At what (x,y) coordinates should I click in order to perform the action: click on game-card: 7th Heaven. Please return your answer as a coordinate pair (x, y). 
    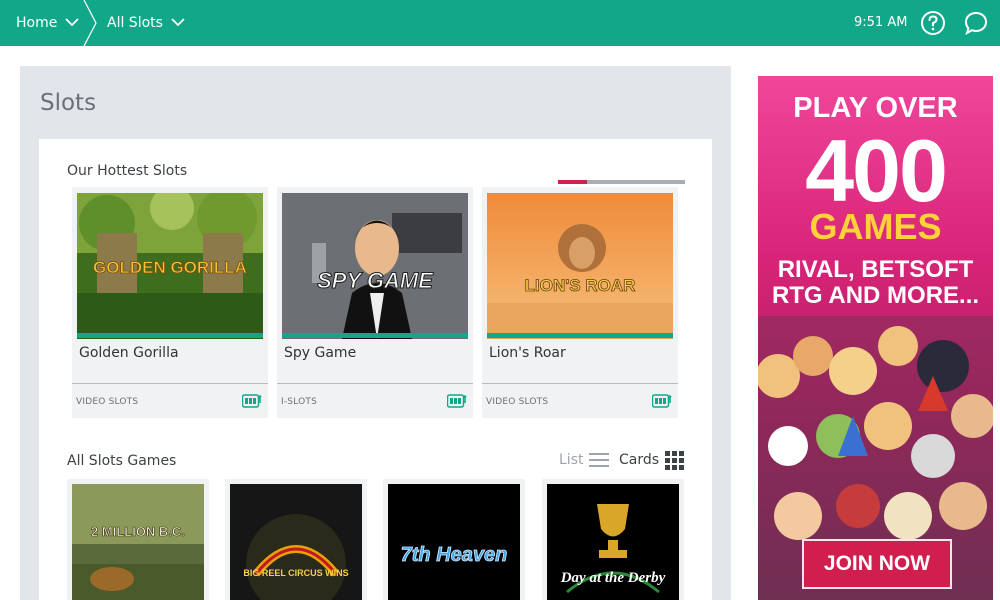
    Looking at the image, I should click on (454, 539).